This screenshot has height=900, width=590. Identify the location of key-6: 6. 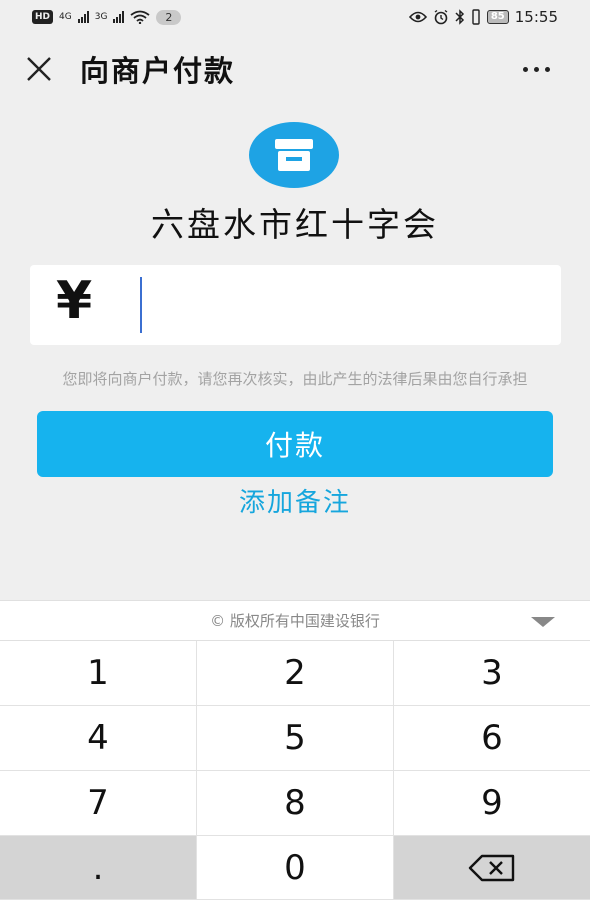
(492, 738).